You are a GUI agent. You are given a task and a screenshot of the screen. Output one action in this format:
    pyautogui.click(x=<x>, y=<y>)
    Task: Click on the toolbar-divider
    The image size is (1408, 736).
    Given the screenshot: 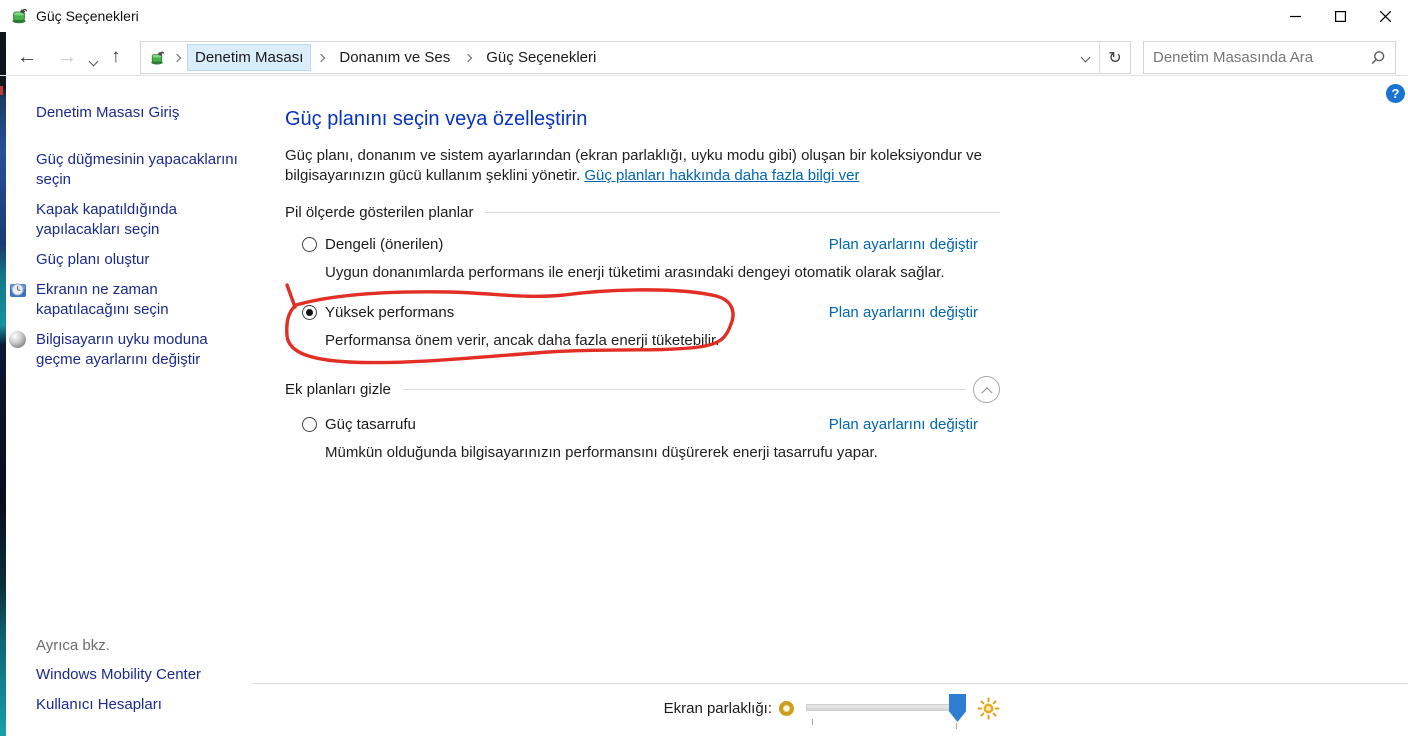 What is the action you would take?
    pyautogui.click(x=704, y=75)
    